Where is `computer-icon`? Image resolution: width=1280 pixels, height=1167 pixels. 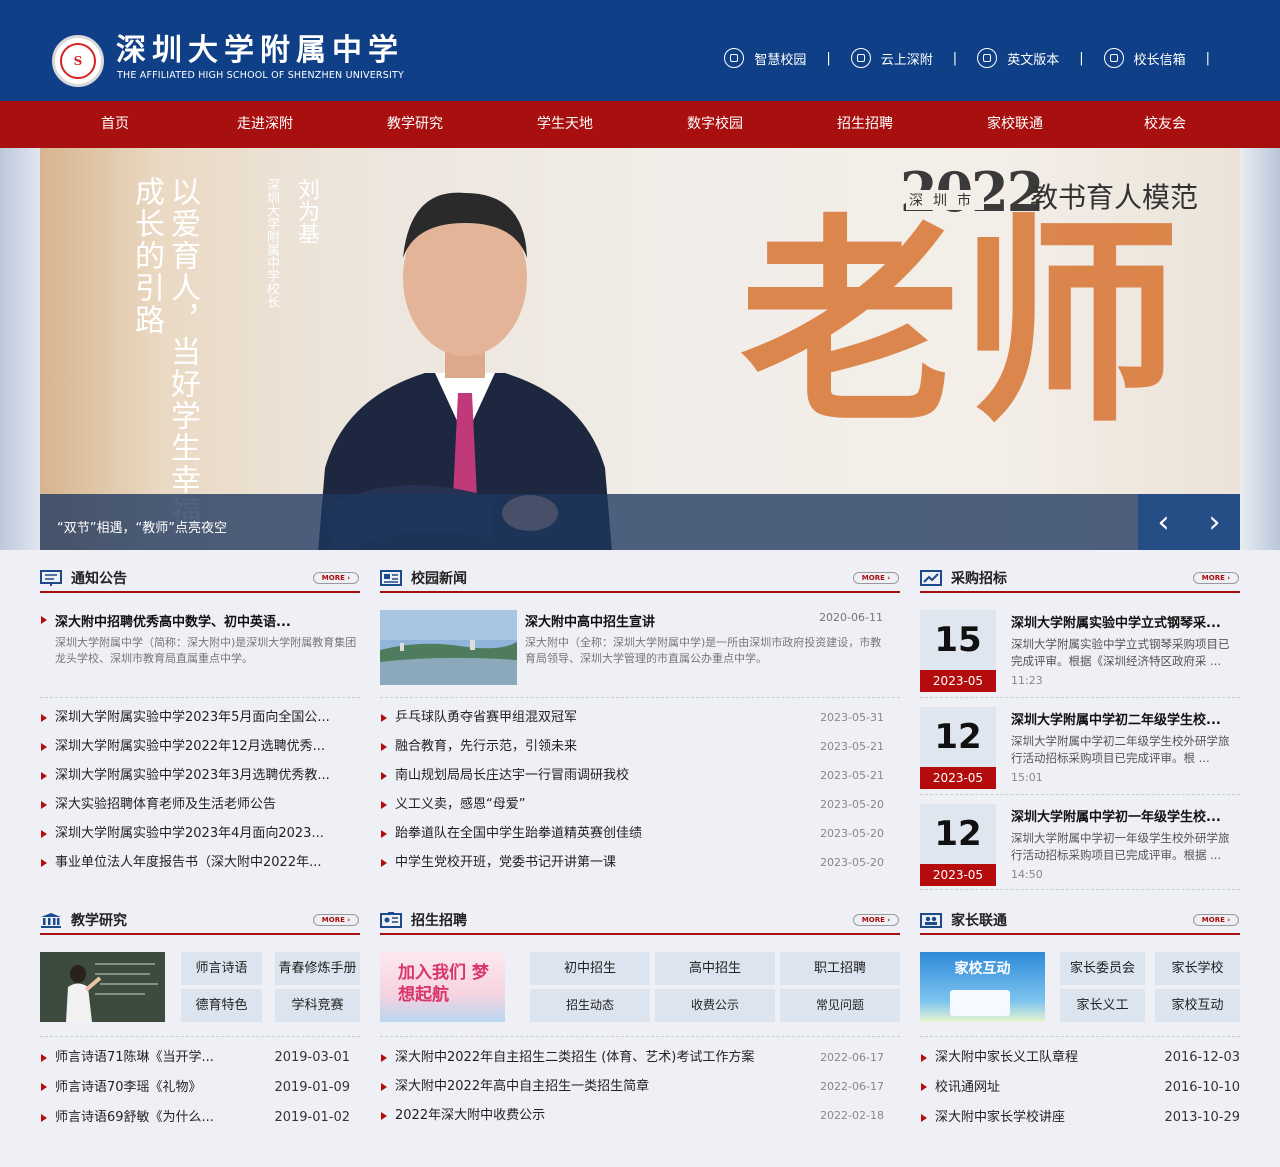
computer-icon is located at coordinates (980, 1003).